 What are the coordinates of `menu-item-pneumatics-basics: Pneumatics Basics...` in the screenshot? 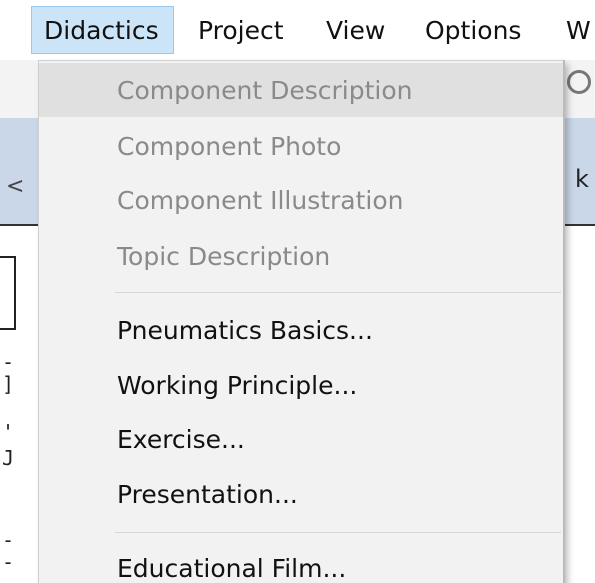 It's located at (301, 330).